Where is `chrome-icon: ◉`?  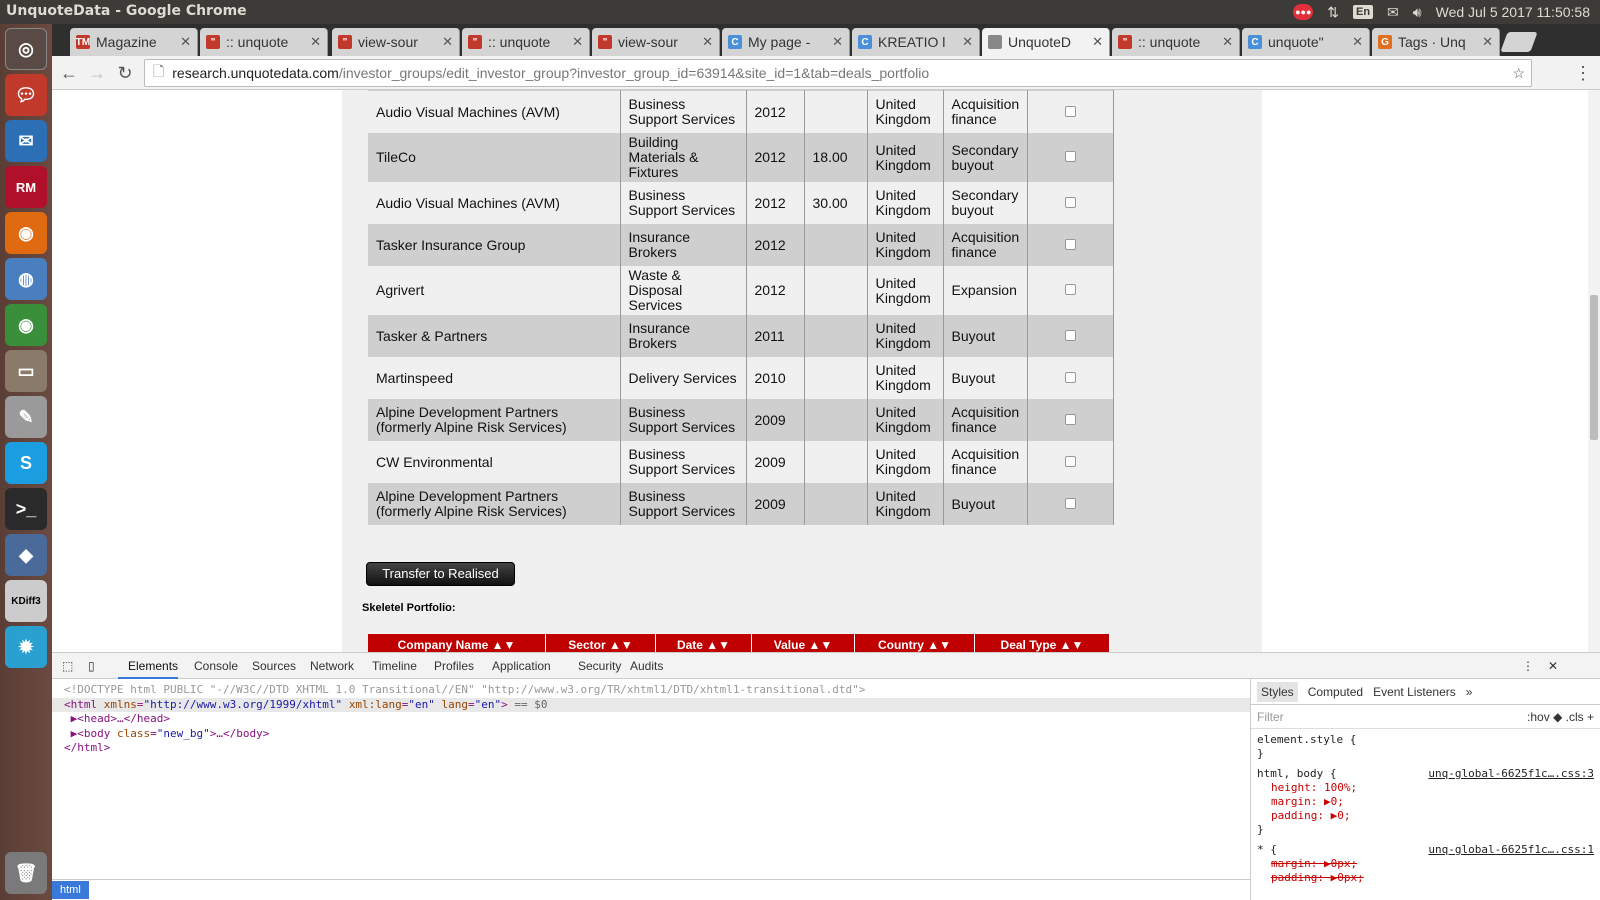 chrome-icon: ◉ is located at coordinates (26, 325).